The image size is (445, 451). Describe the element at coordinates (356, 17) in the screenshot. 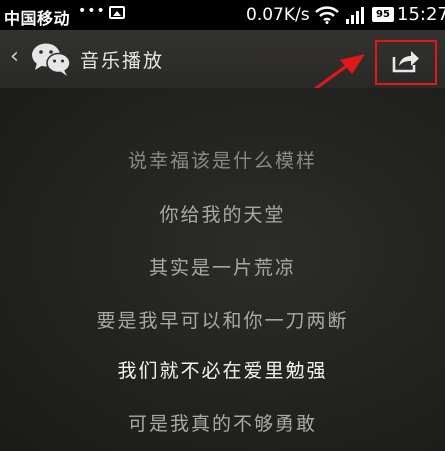

I see `signal-icon` at that location.